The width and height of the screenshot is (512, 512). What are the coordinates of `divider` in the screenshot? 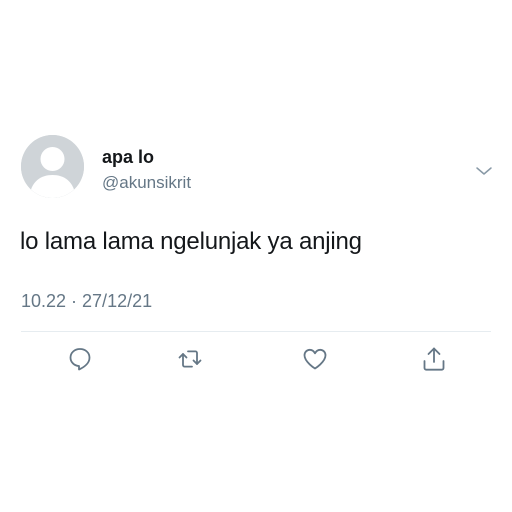 It's located at (256, 331).